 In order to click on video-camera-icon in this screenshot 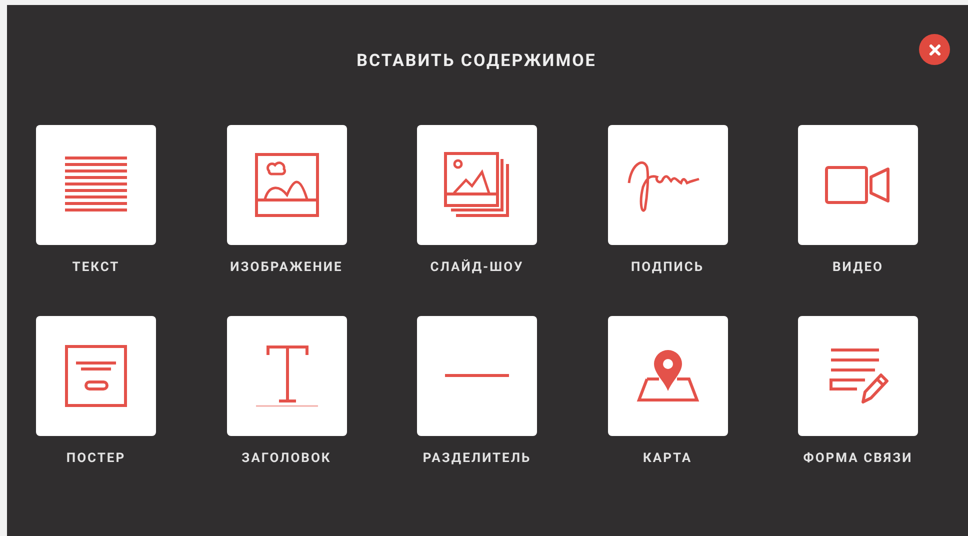, I will do `click(858, 185)`.